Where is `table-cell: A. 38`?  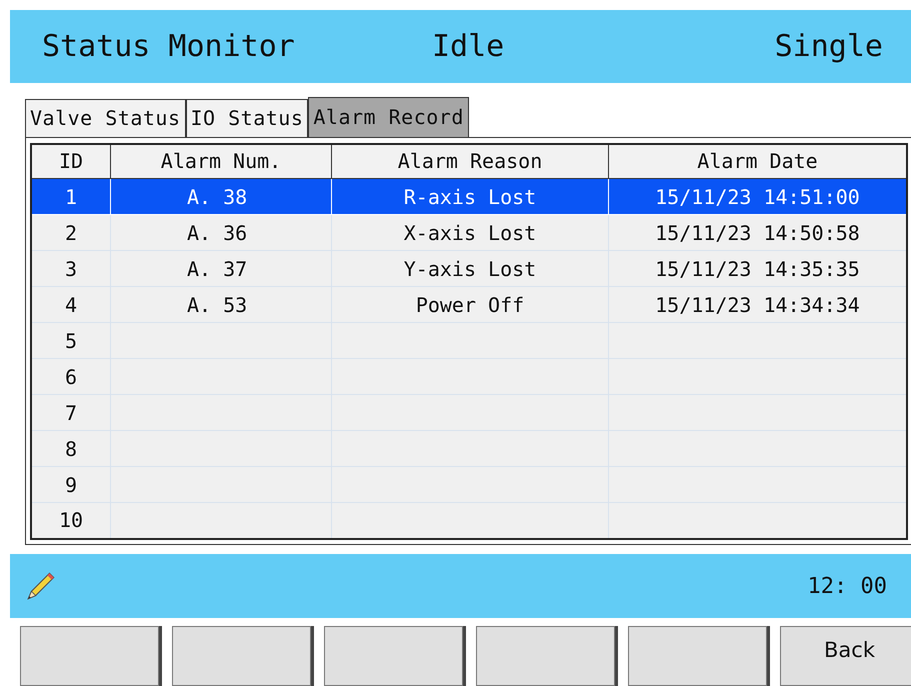 table-cell: A. 38 is located at coordinates (217, 196).